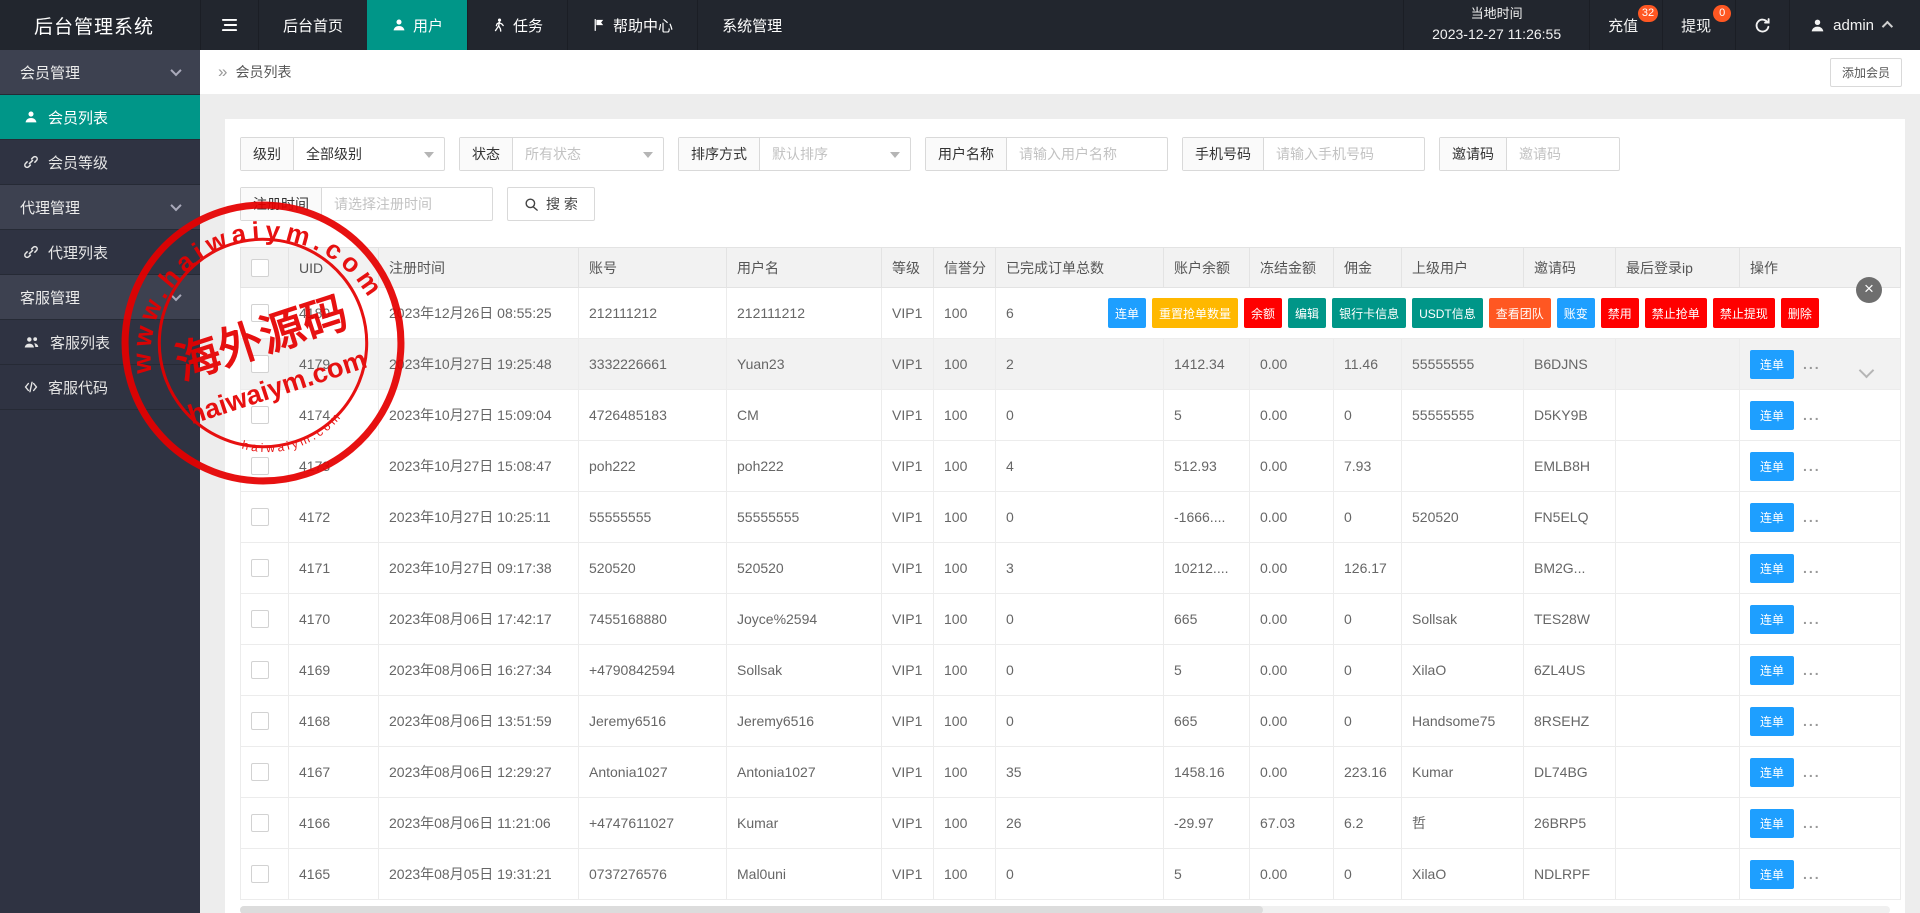 This screenshot has width=1920, height=913. What do you see at coordinates (1462, 619) in the screenshot?
I see `cell-parent: Sollsak` at bounding box center [1462, 619].